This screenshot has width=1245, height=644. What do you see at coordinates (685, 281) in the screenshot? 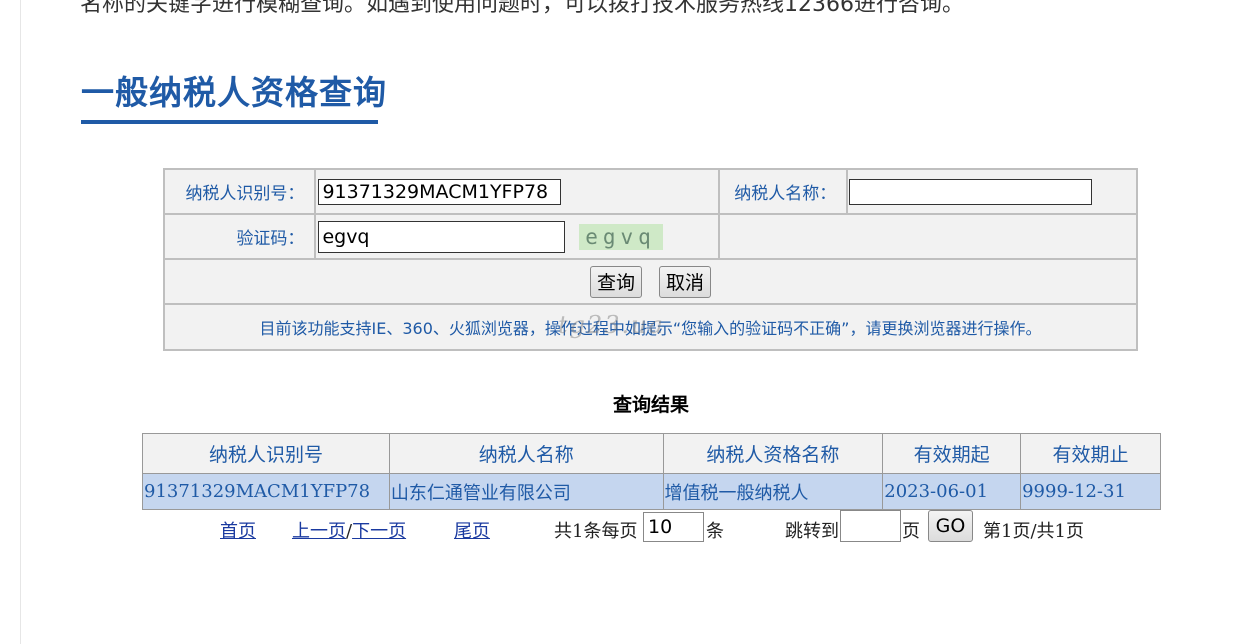
I see `cancel-button: 取消` at bounding box center [685, 281].